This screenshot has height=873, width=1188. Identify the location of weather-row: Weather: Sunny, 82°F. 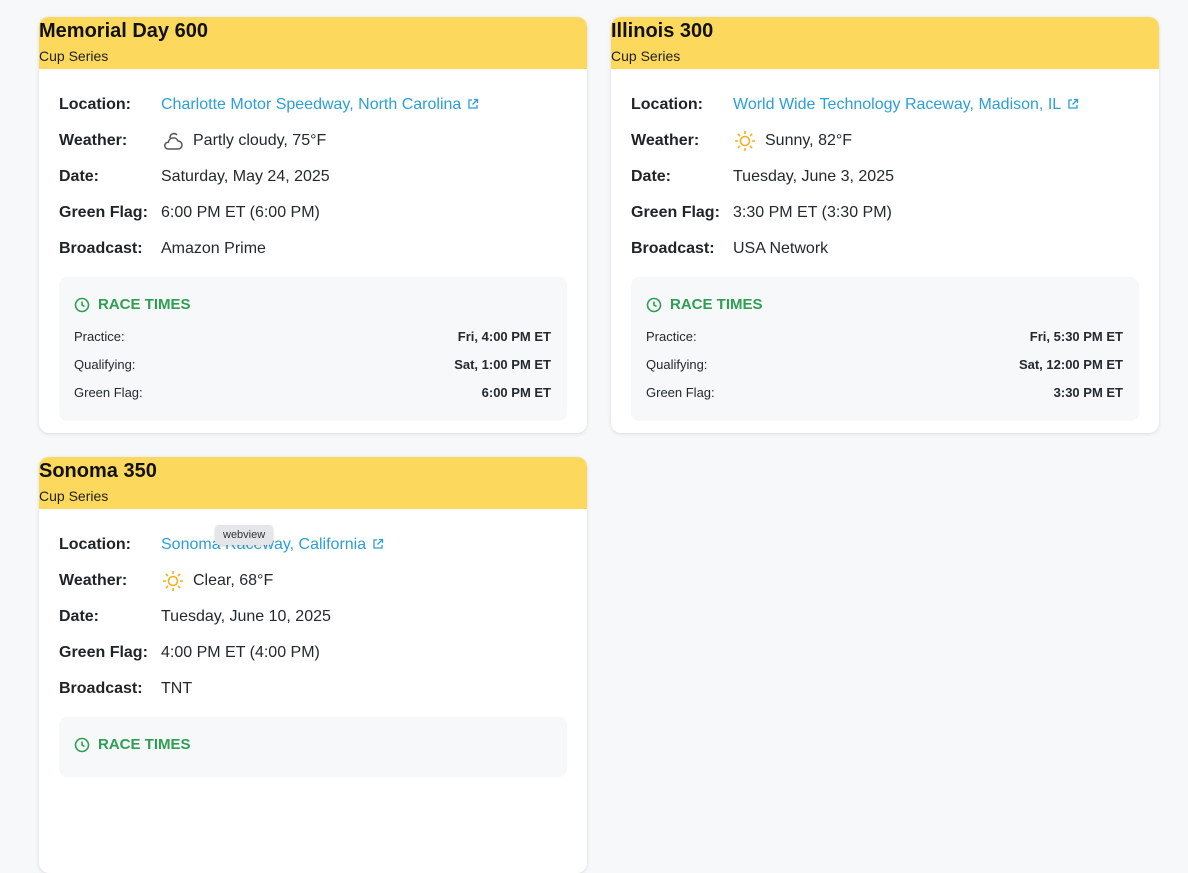
(885, 141).